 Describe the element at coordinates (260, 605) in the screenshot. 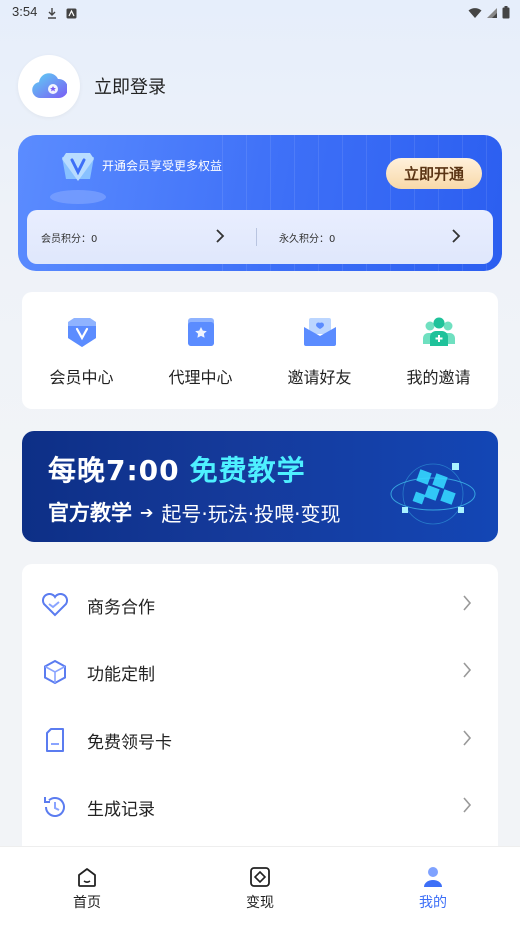

I see `menu-item-business: 商务合作` at that location.